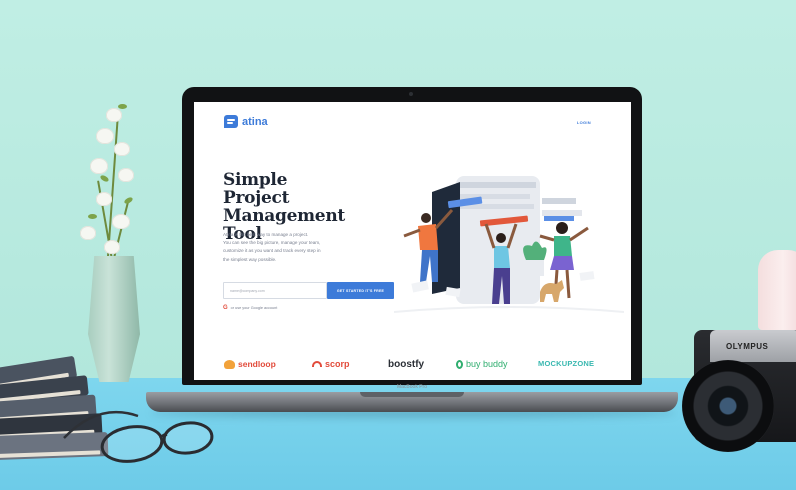 This screenshot has width=796, height=490. Describe the element at coordinates (411, 94) in the screenshot. I see `webcam-dot` at that location.